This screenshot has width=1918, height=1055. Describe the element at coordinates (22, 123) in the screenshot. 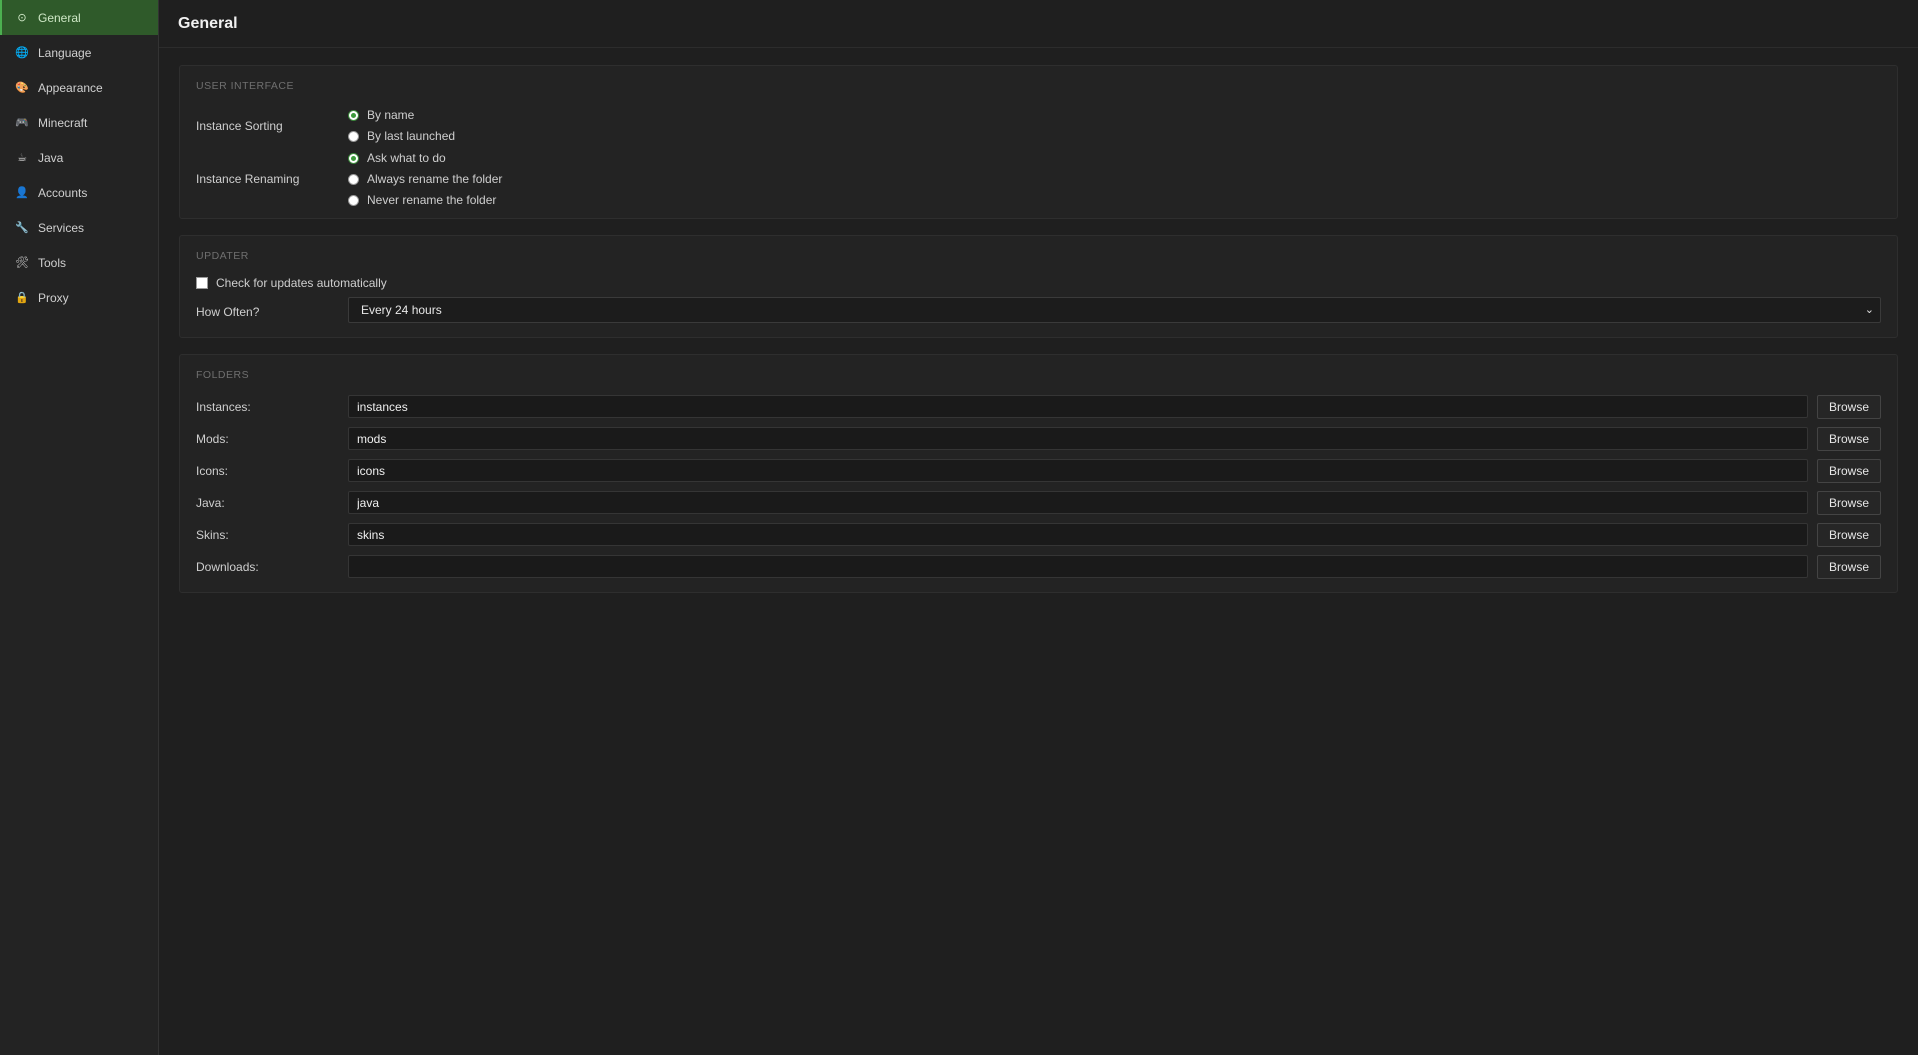

I see `gamepad-icon: 🎮` at that location.